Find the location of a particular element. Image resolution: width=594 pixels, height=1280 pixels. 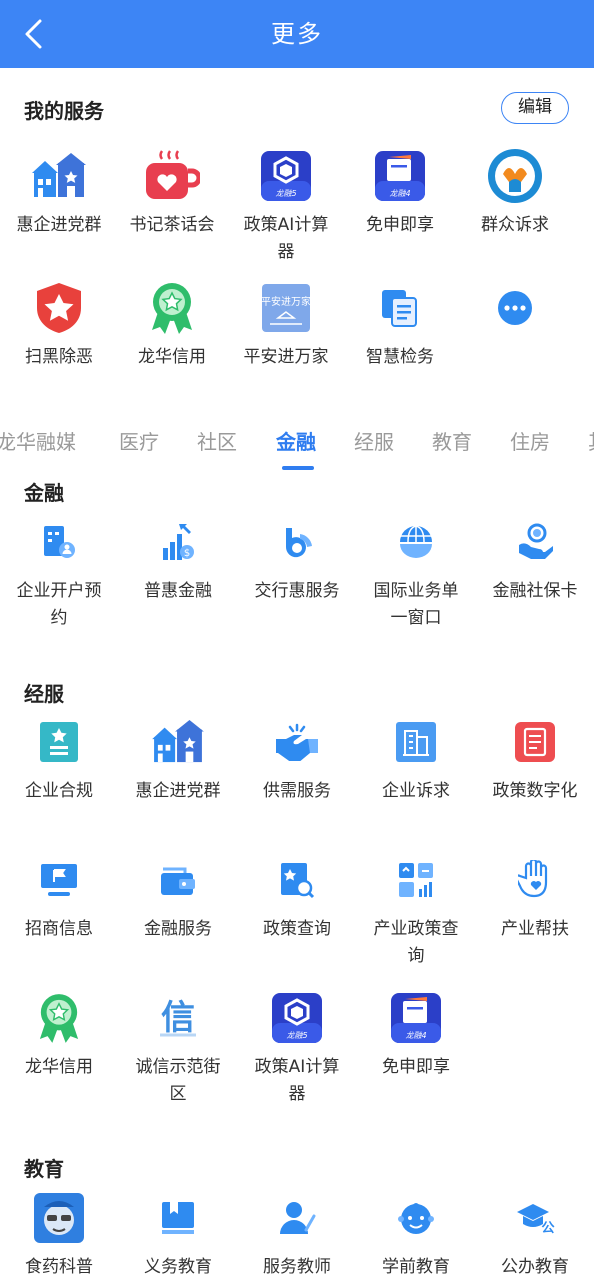

dashboard-icon is located at coordinates (416, 880).